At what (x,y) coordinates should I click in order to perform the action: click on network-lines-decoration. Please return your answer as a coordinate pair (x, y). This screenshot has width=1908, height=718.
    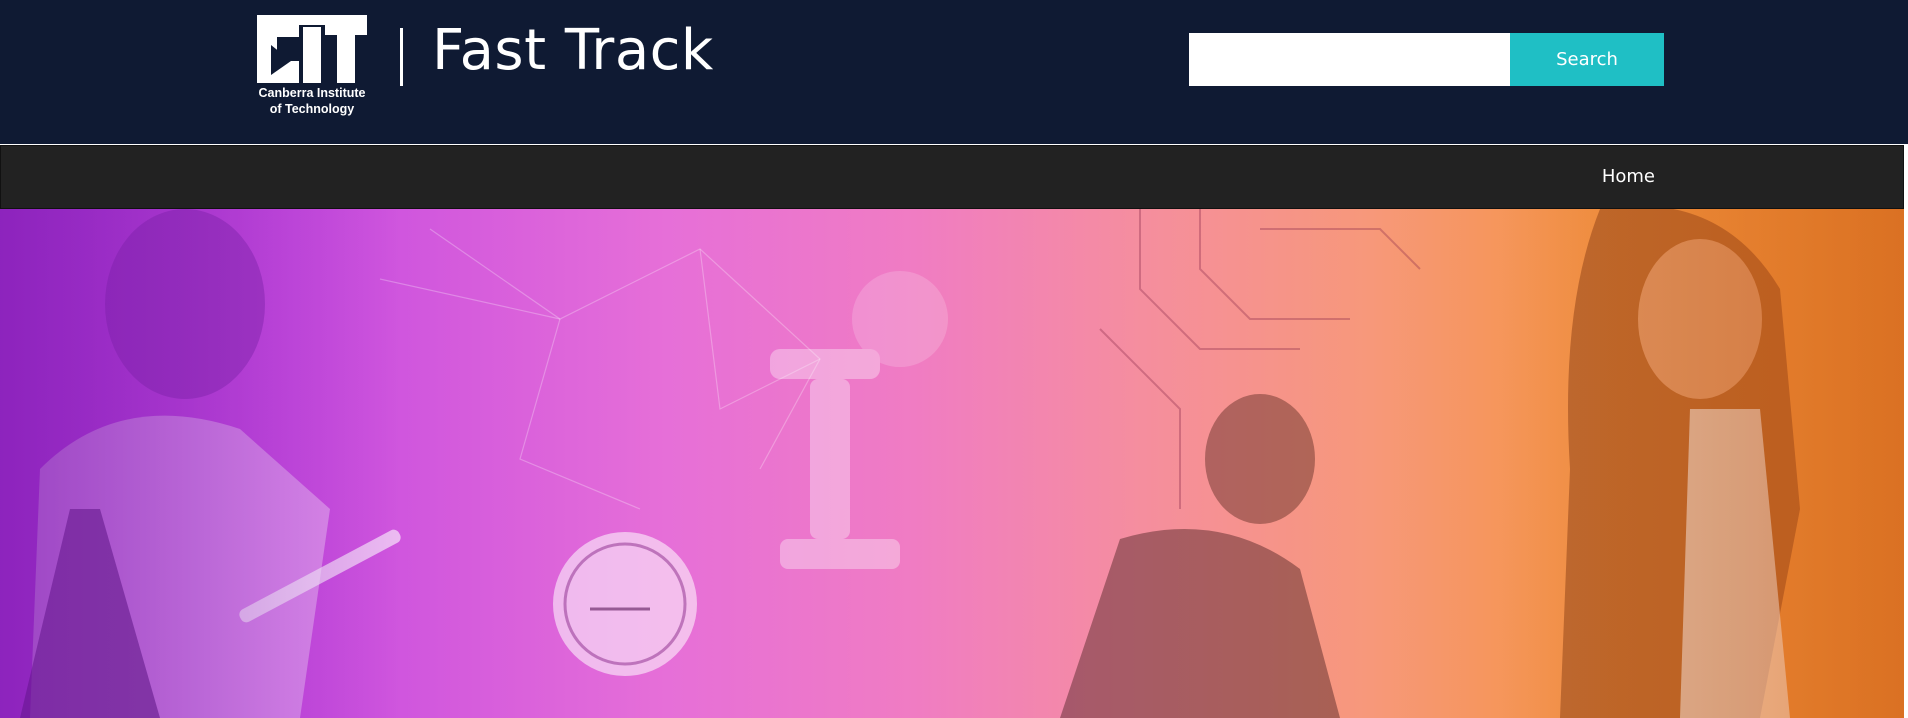
    Looking at the image, I should click on (600, 369).